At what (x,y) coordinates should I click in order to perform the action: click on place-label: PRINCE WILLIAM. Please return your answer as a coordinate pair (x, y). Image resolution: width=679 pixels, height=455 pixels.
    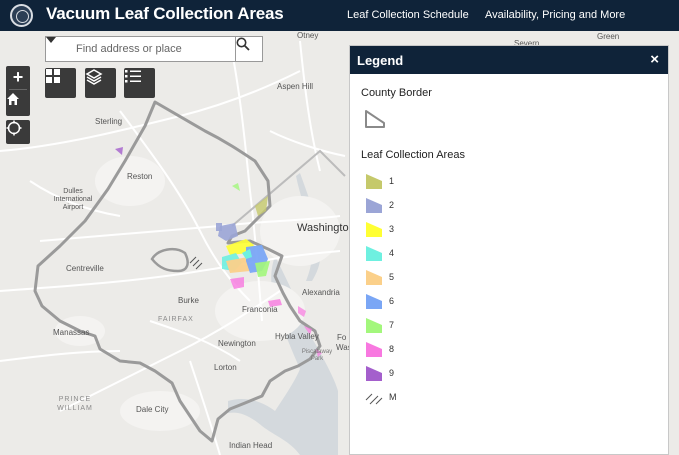
    Looking at the image, I should click on (75, 404).